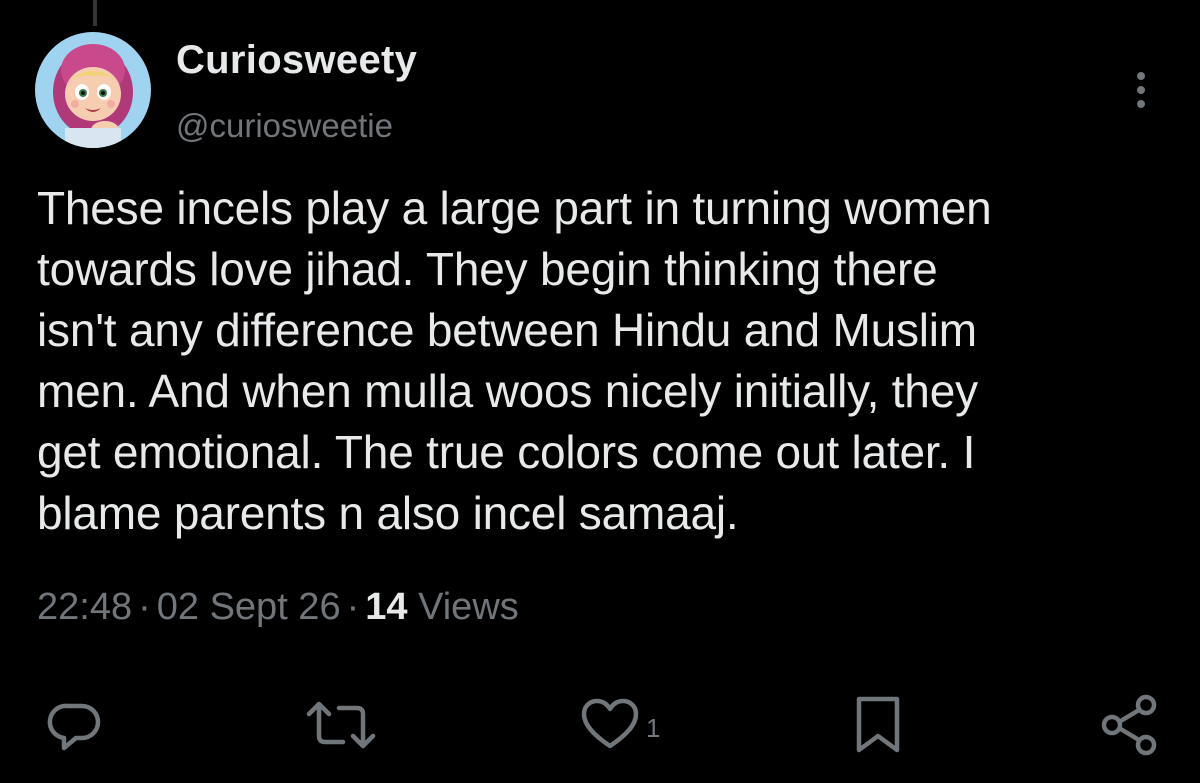  I want to click on heart-icon, so click(610, 723).